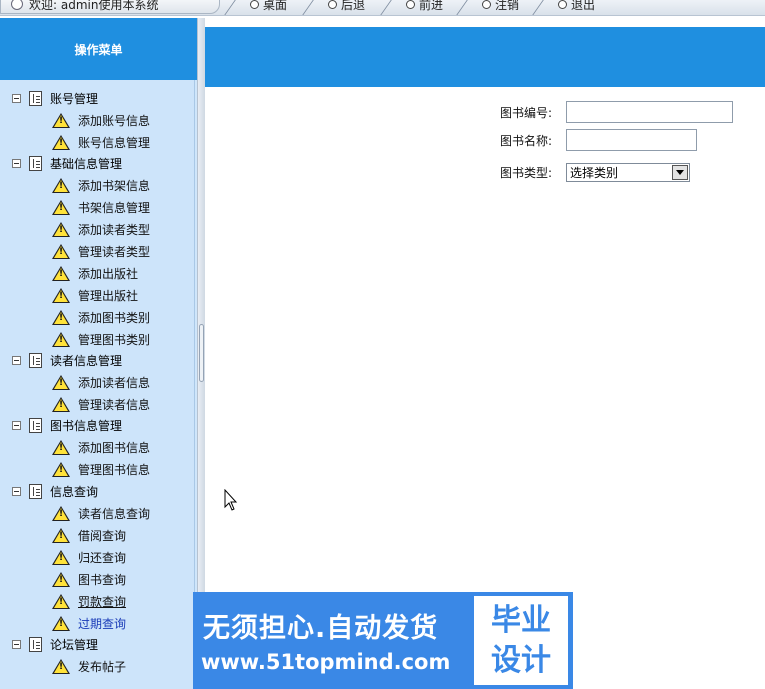 The width and height of the screenshot is (765, 689). What do you see at coordinates (255, 7) in the screenshot?
I see `nav-desktop-button: 桌面` at bounding box center [255, 7].